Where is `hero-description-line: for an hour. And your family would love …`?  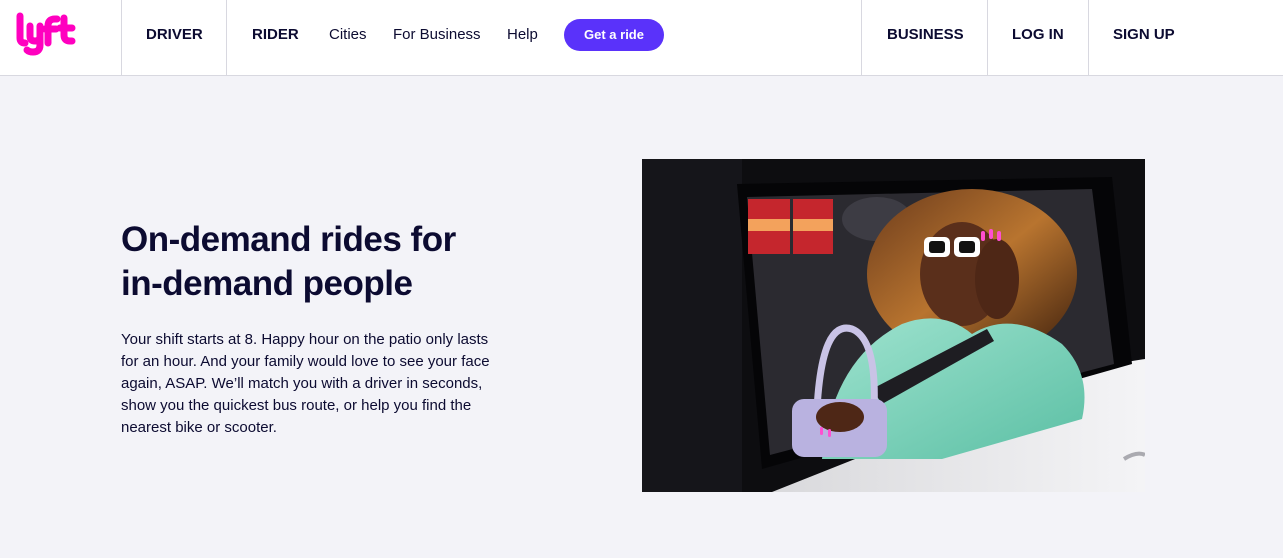
hero-description-line: for an hour. And your family would love … is located at coordinates (305, 361).